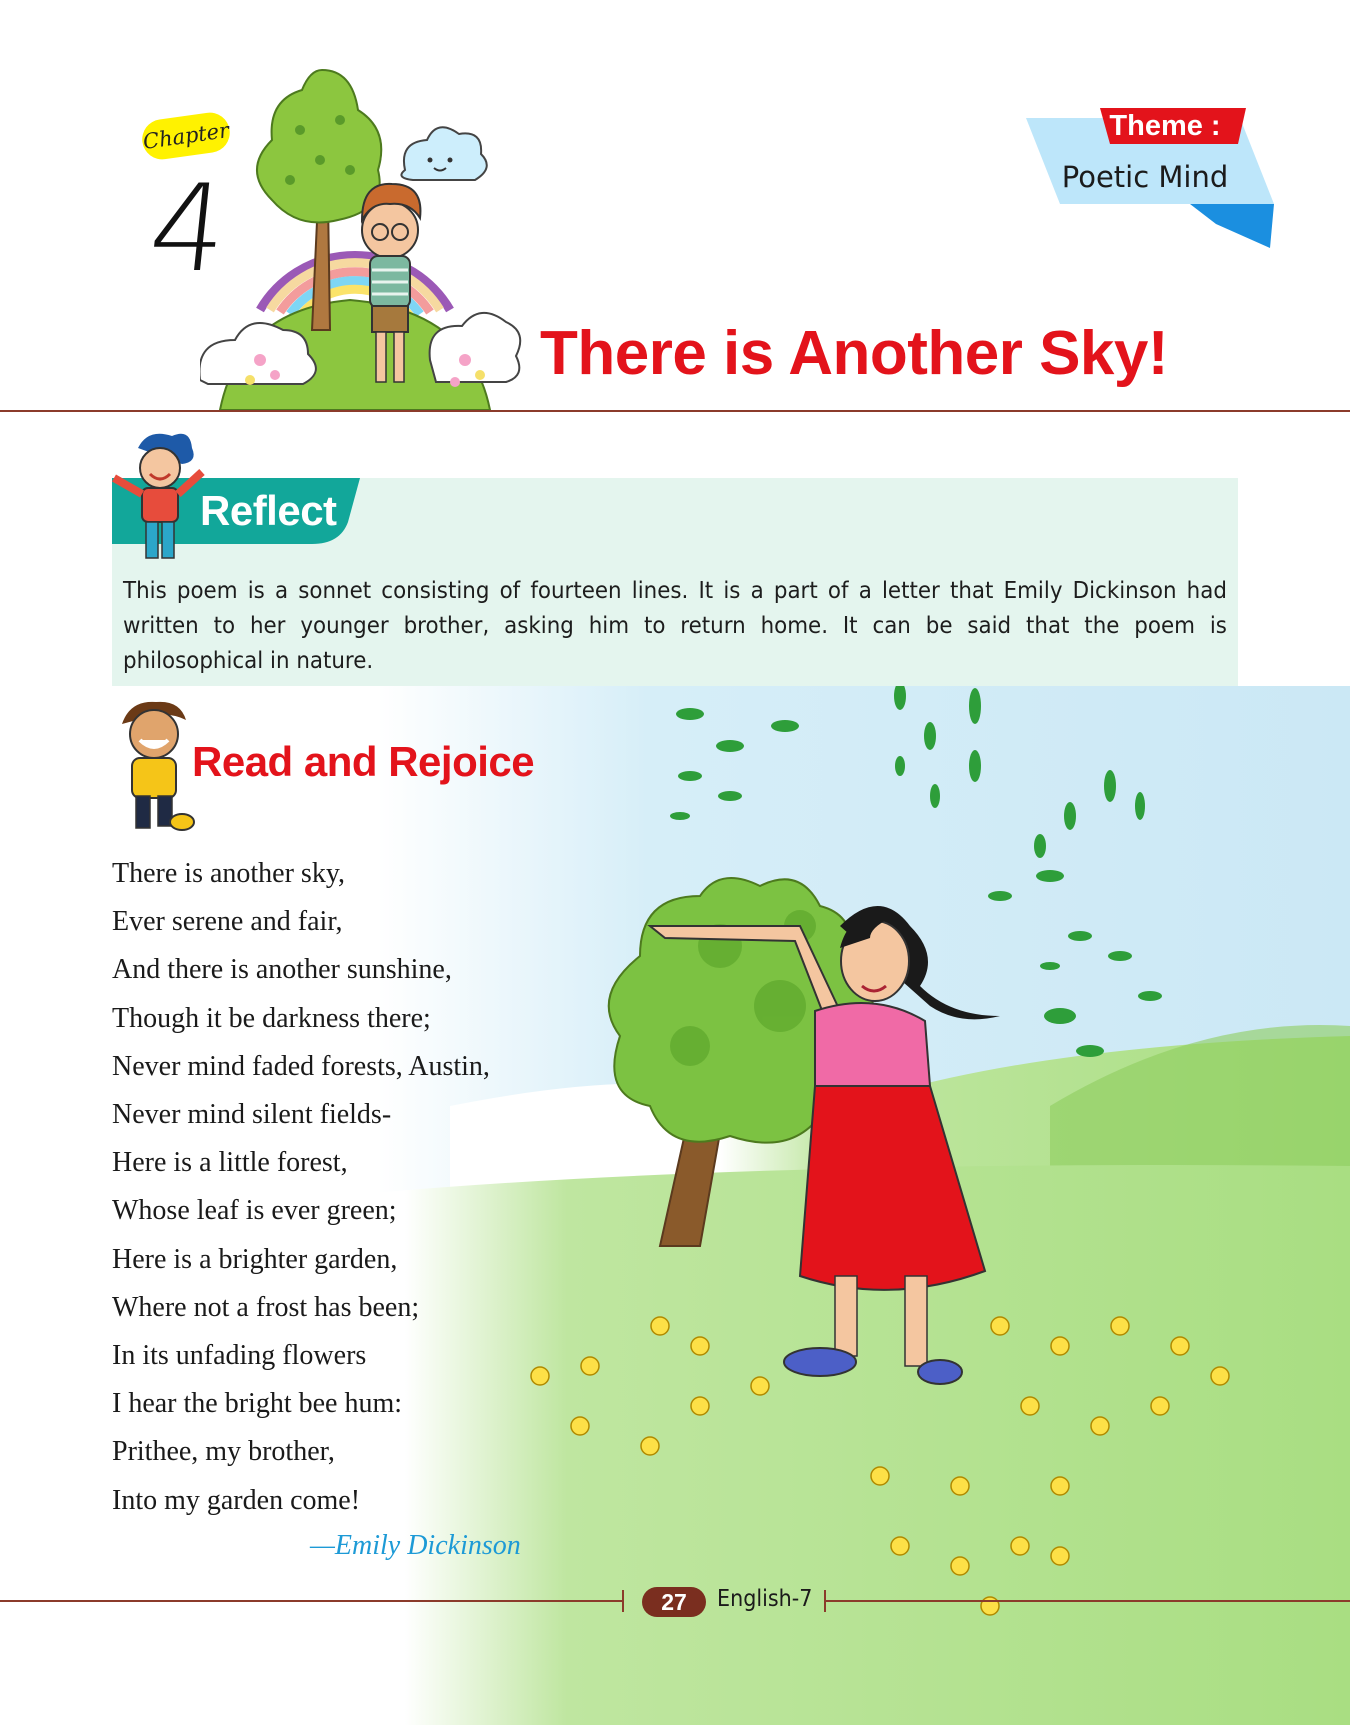  Describe the element at coordinates (765, 1599) in the screenshot. I see `book-name: English-7` at that location.